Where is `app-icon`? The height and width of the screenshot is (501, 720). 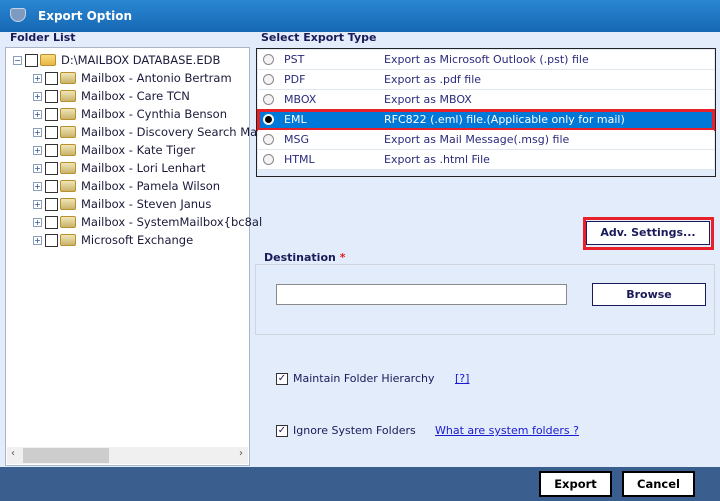 app-icon is located at coordinates (18, 15).